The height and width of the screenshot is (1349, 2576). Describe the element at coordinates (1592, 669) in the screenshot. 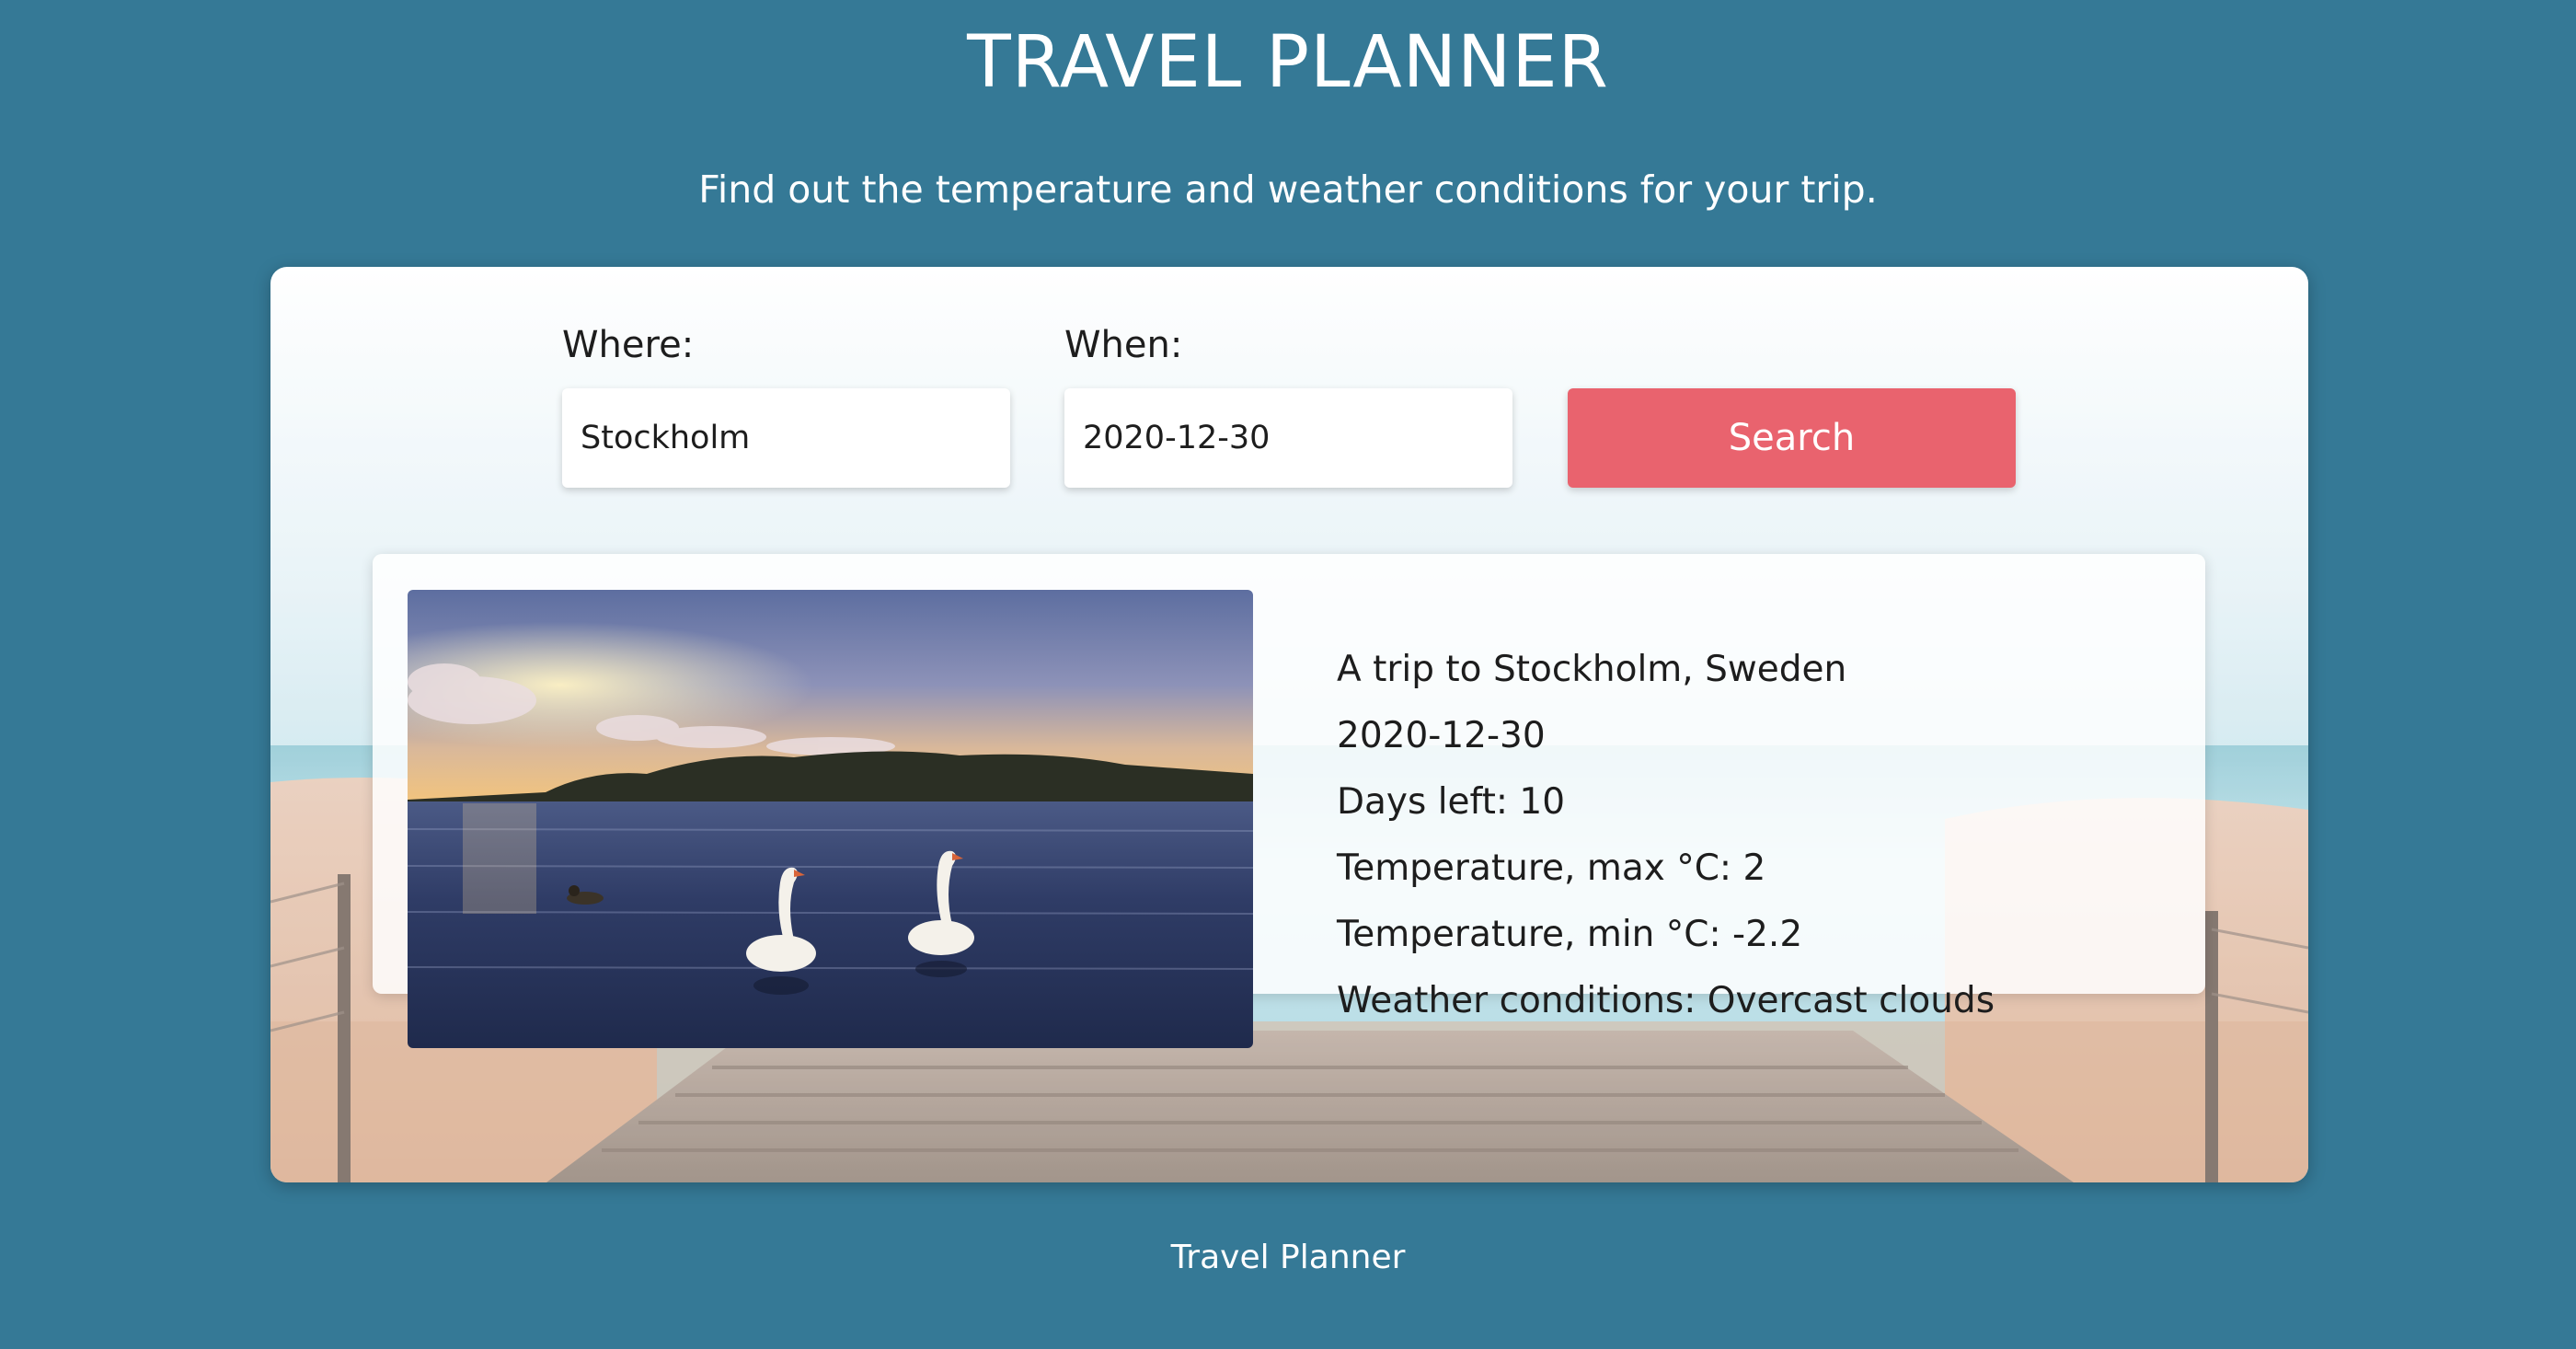

I see `trip-title: A trip to Stockholm, Sweden` at that location.